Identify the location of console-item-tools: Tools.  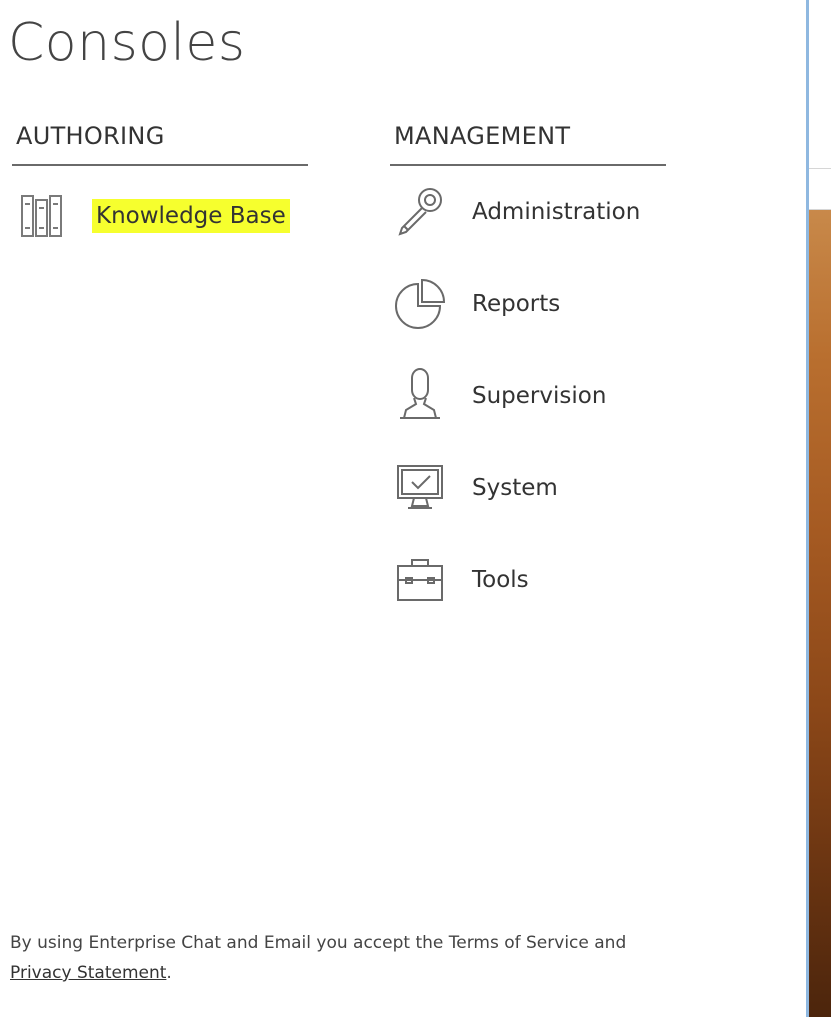
(528, 580).